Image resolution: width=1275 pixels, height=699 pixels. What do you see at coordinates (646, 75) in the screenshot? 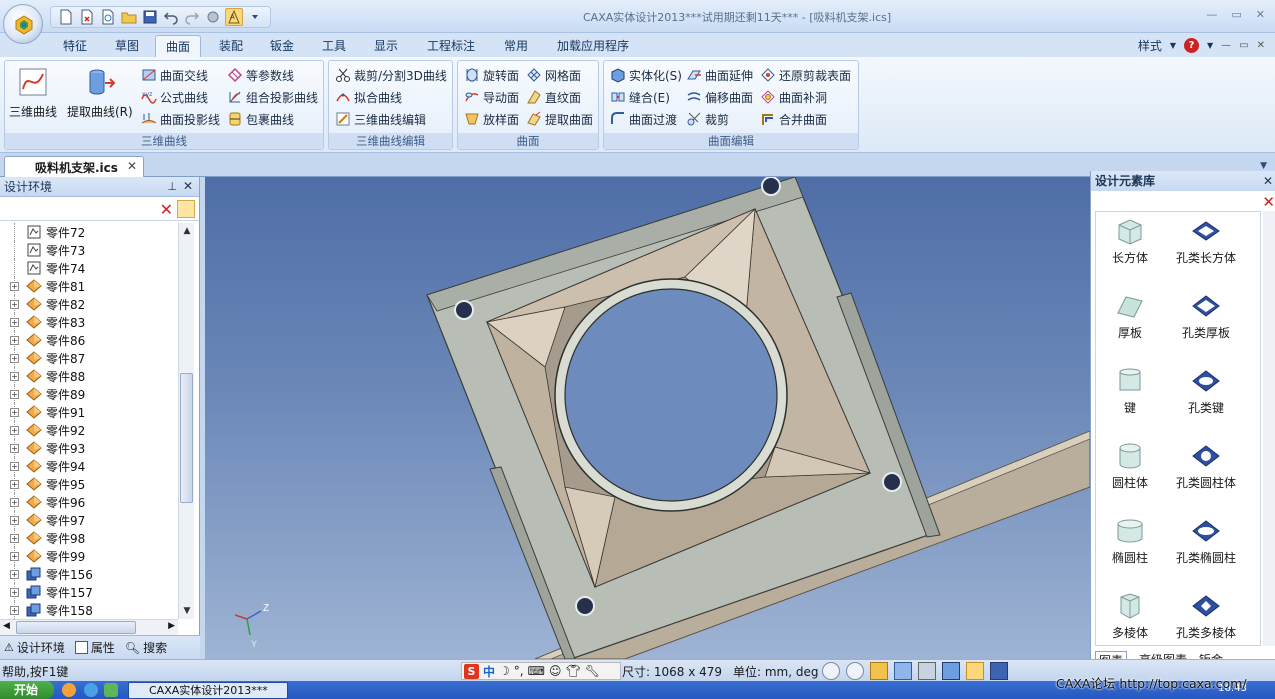
I see `solidify-button: 实体化(S)` at bounding box center [646, 75].